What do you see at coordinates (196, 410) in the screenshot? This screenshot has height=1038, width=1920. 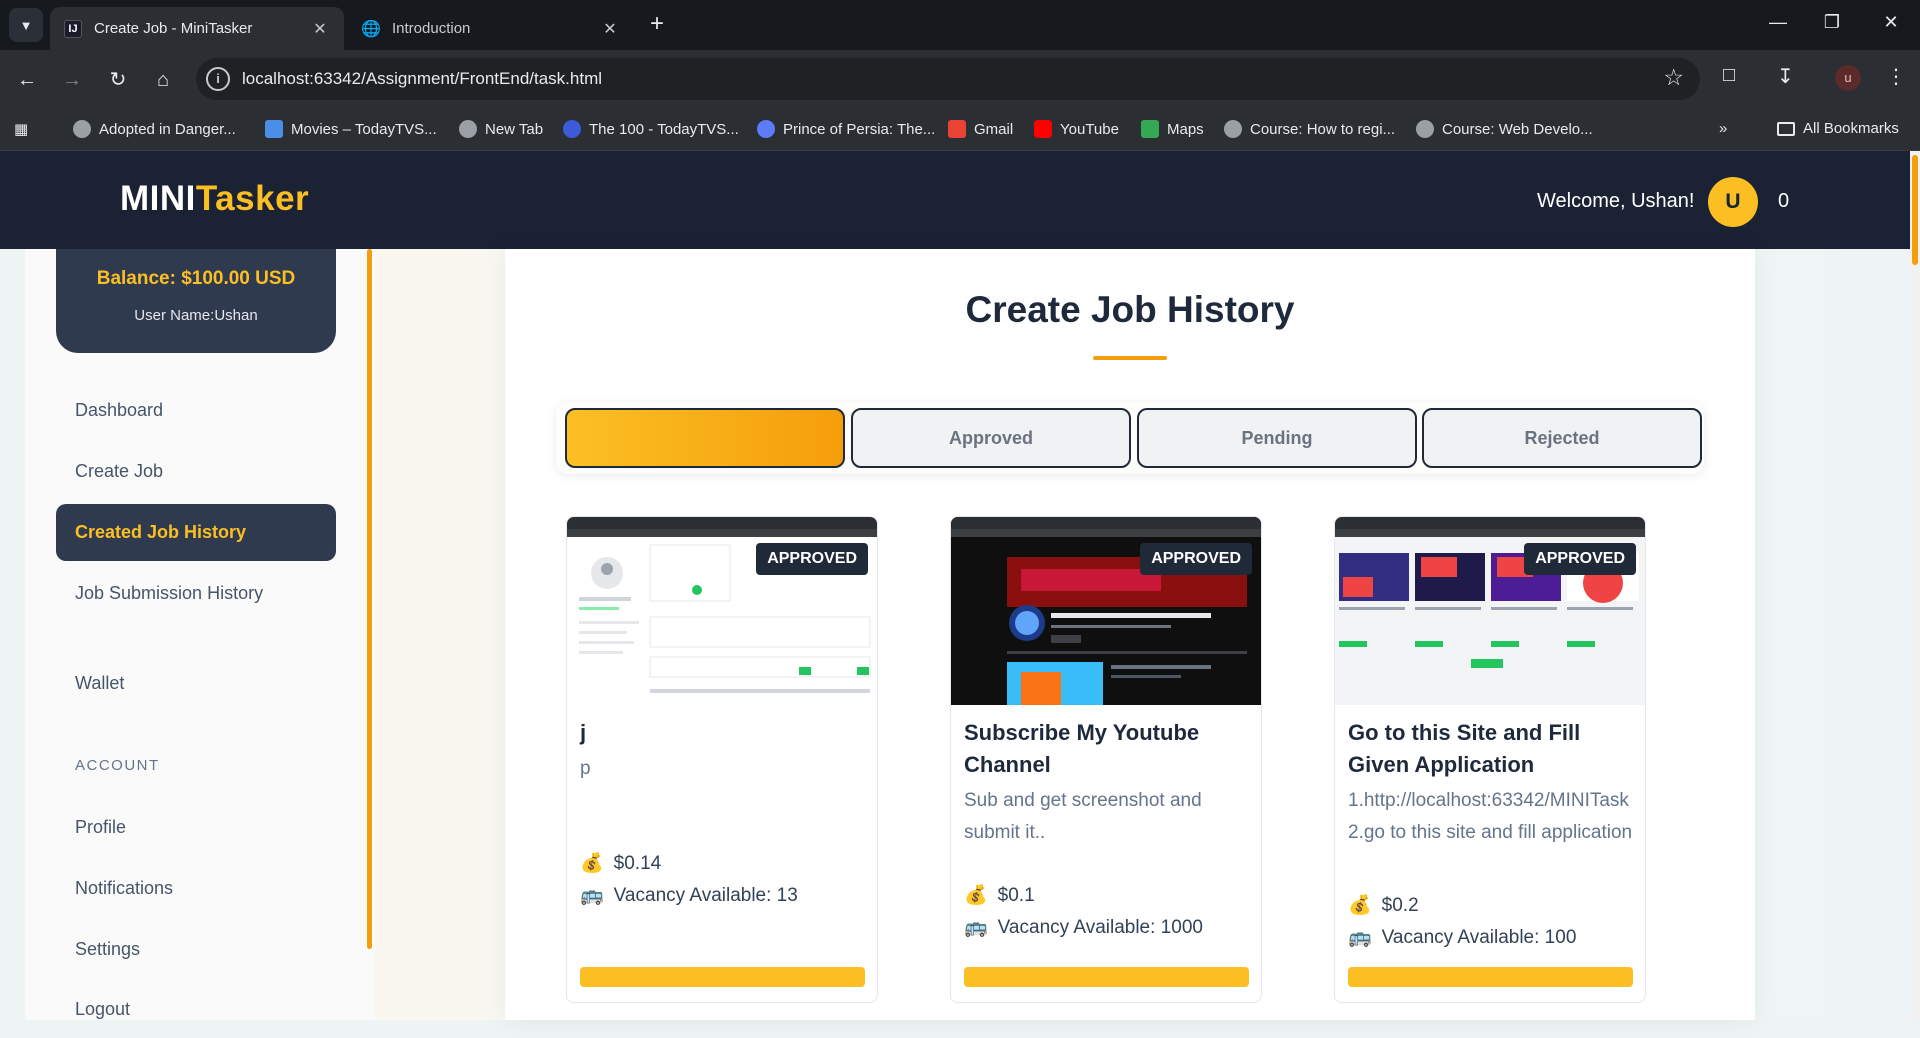 I see `sidebar-item-dashboard: Dashboard` at bounding box center [196, 410].